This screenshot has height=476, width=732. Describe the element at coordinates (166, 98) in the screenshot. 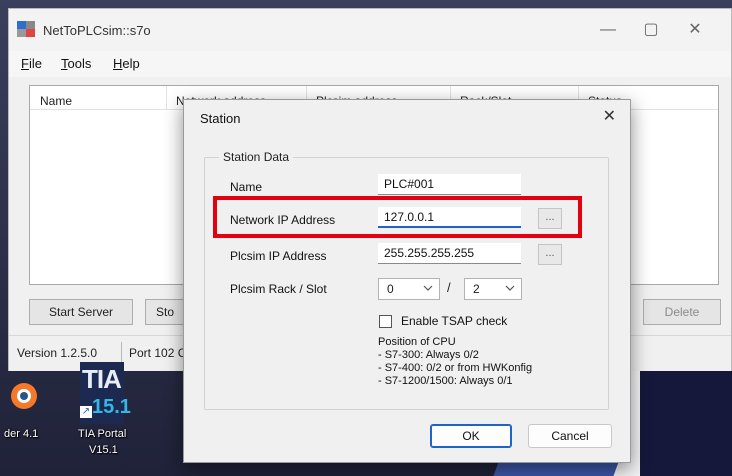

I see `column-separator` at that location.